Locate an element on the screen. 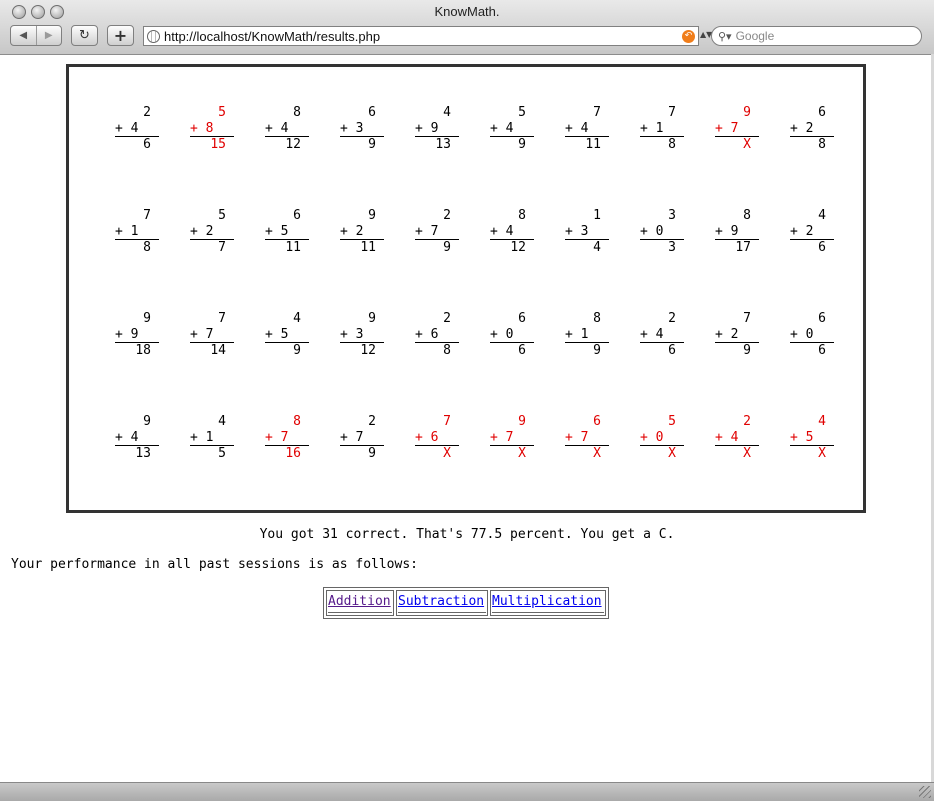 The image size is (934, 801). problem-bottom-operand: + 6 is located at coordinates (427, 437).